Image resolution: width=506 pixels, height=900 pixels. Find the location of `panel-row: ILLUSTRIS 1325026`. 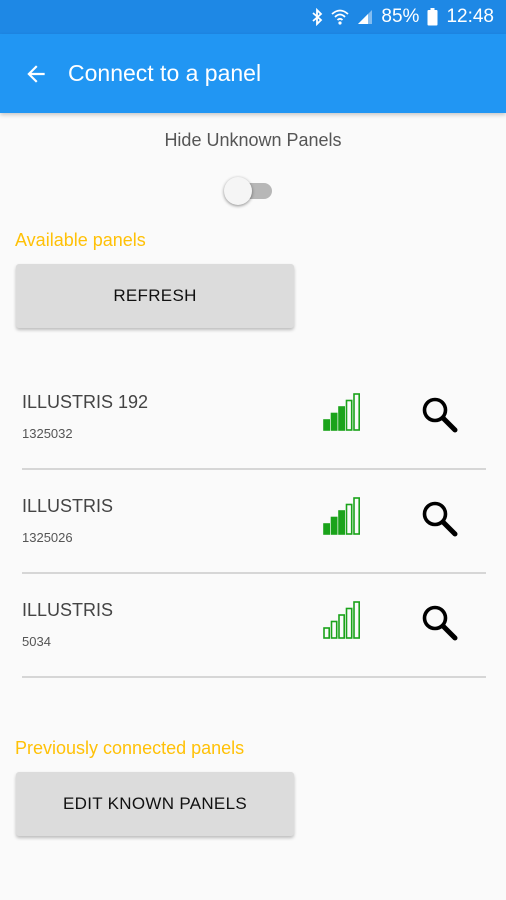

panel-row: ILLUSTRIS 1325026 is located at coordinates (254, 522).